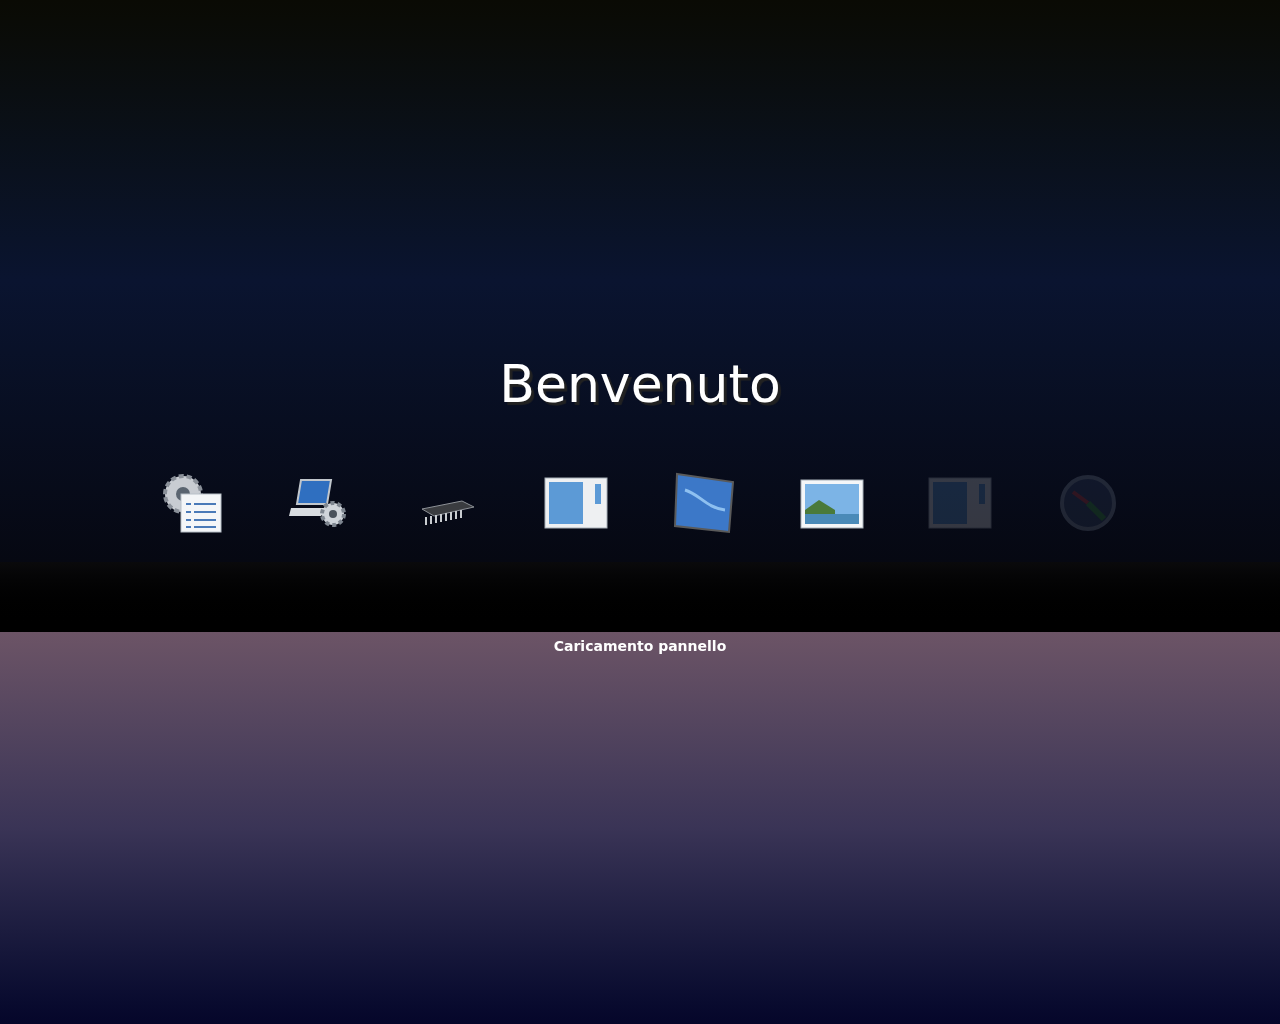 The height and width of the screenshot is (1024, 1280). What do you see at coordinates (640, 384) in the screenshot?
I see `welcome-title: Benvenuto` at bounding box center [640, 384].